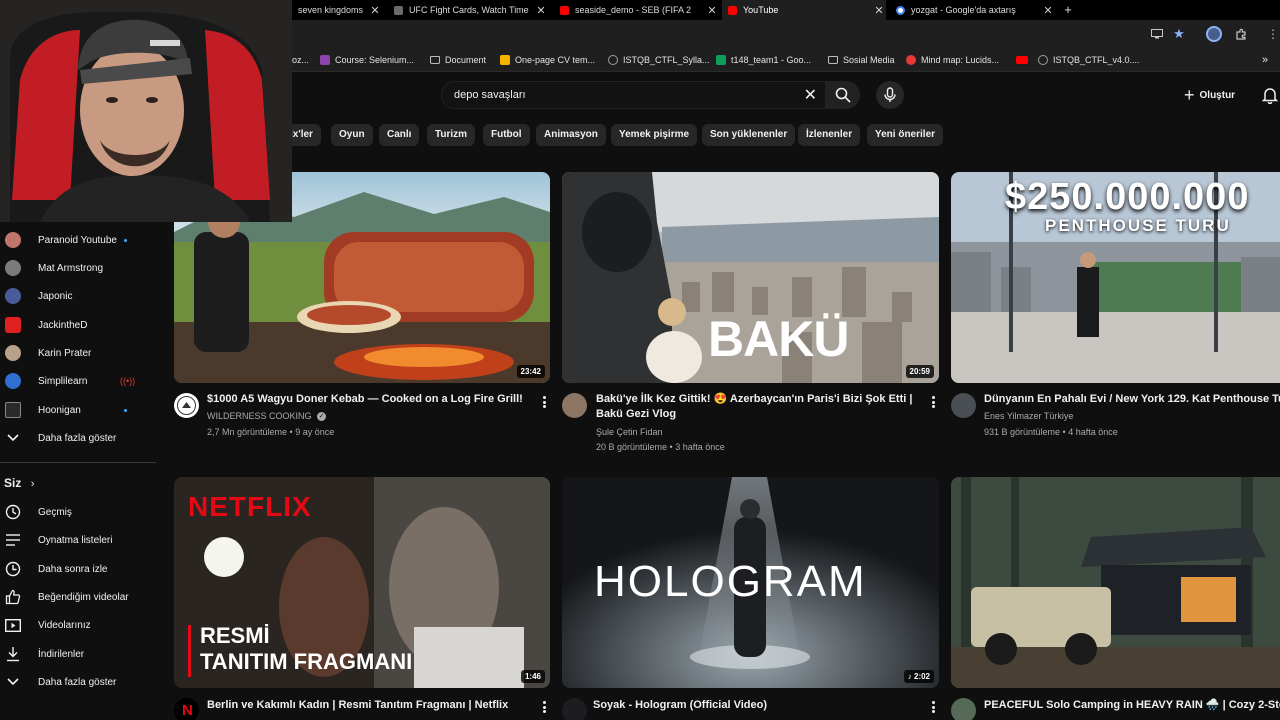  Describe the element at coordinates (810, 95) in the screenshot. I see `clear-search-icon: ✕` at that location.